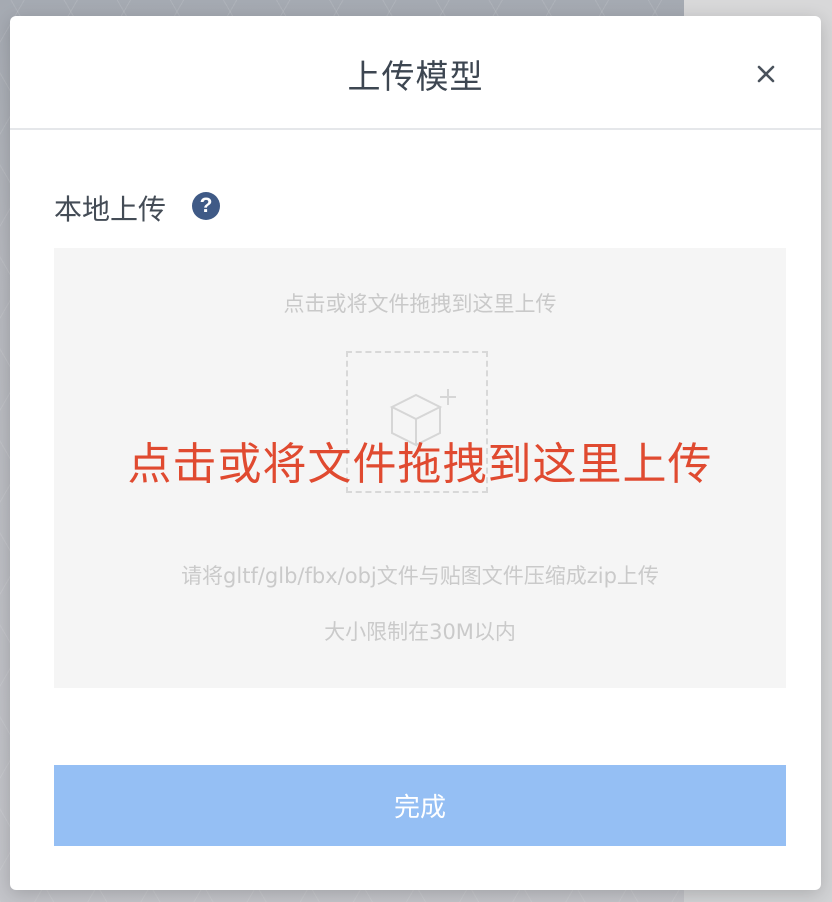 The height and width of the screenshot is (902, 832). I want to click on done-button: 完成, so click(420, 805).